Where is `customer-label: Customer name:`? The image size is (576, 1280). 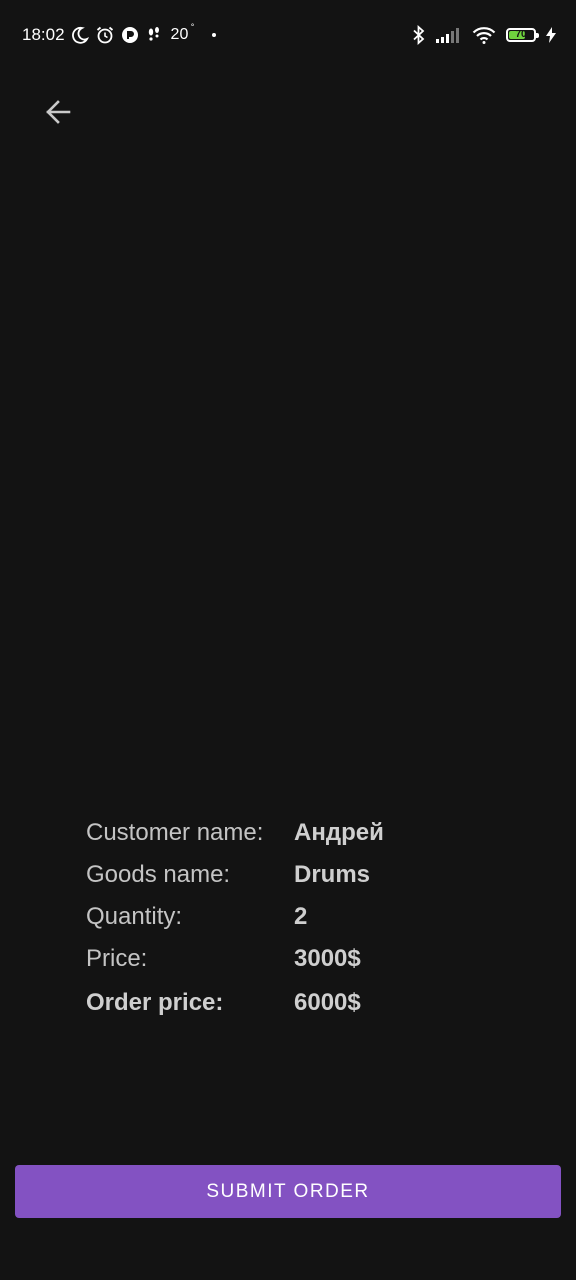 customer-label: Customer name: is located at coordinates (175, 832).